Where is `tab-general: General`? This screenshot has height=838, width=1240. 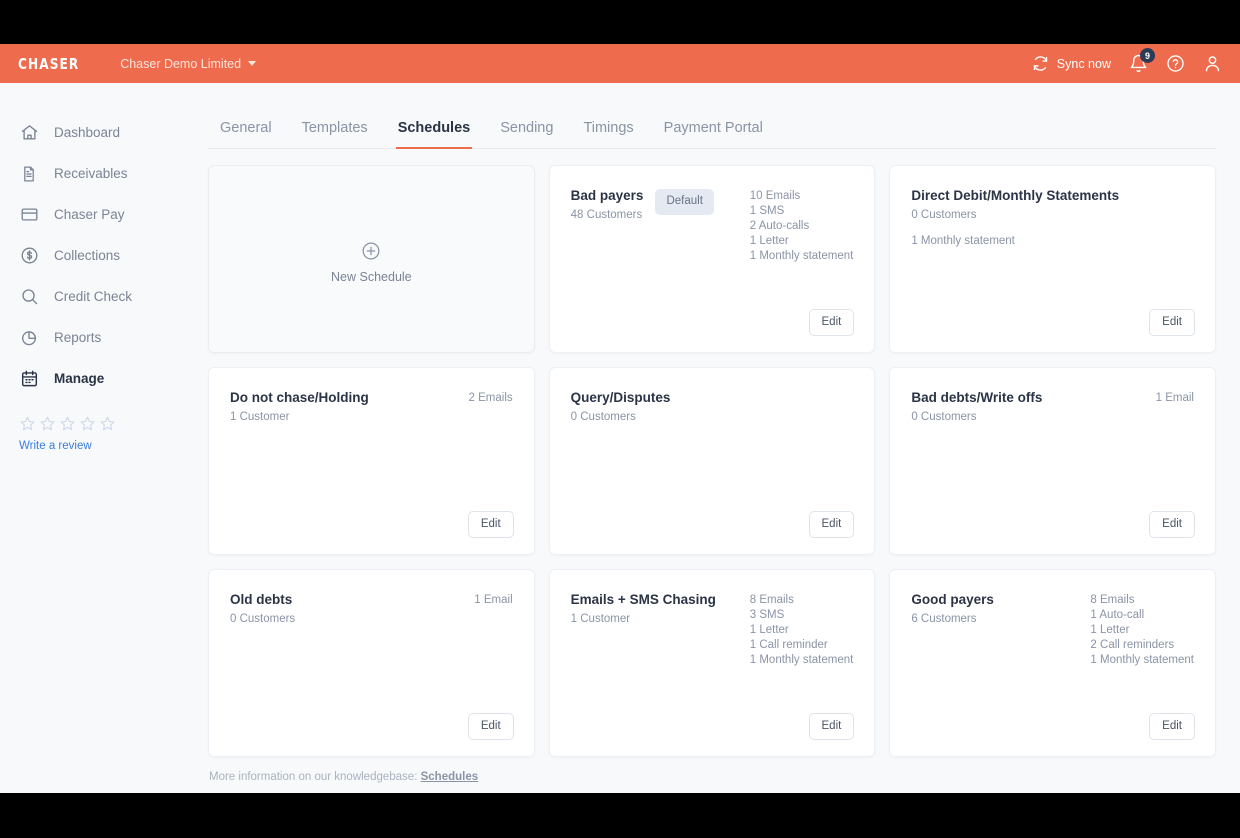 tab-general: General is located at coordinates (247, 134).